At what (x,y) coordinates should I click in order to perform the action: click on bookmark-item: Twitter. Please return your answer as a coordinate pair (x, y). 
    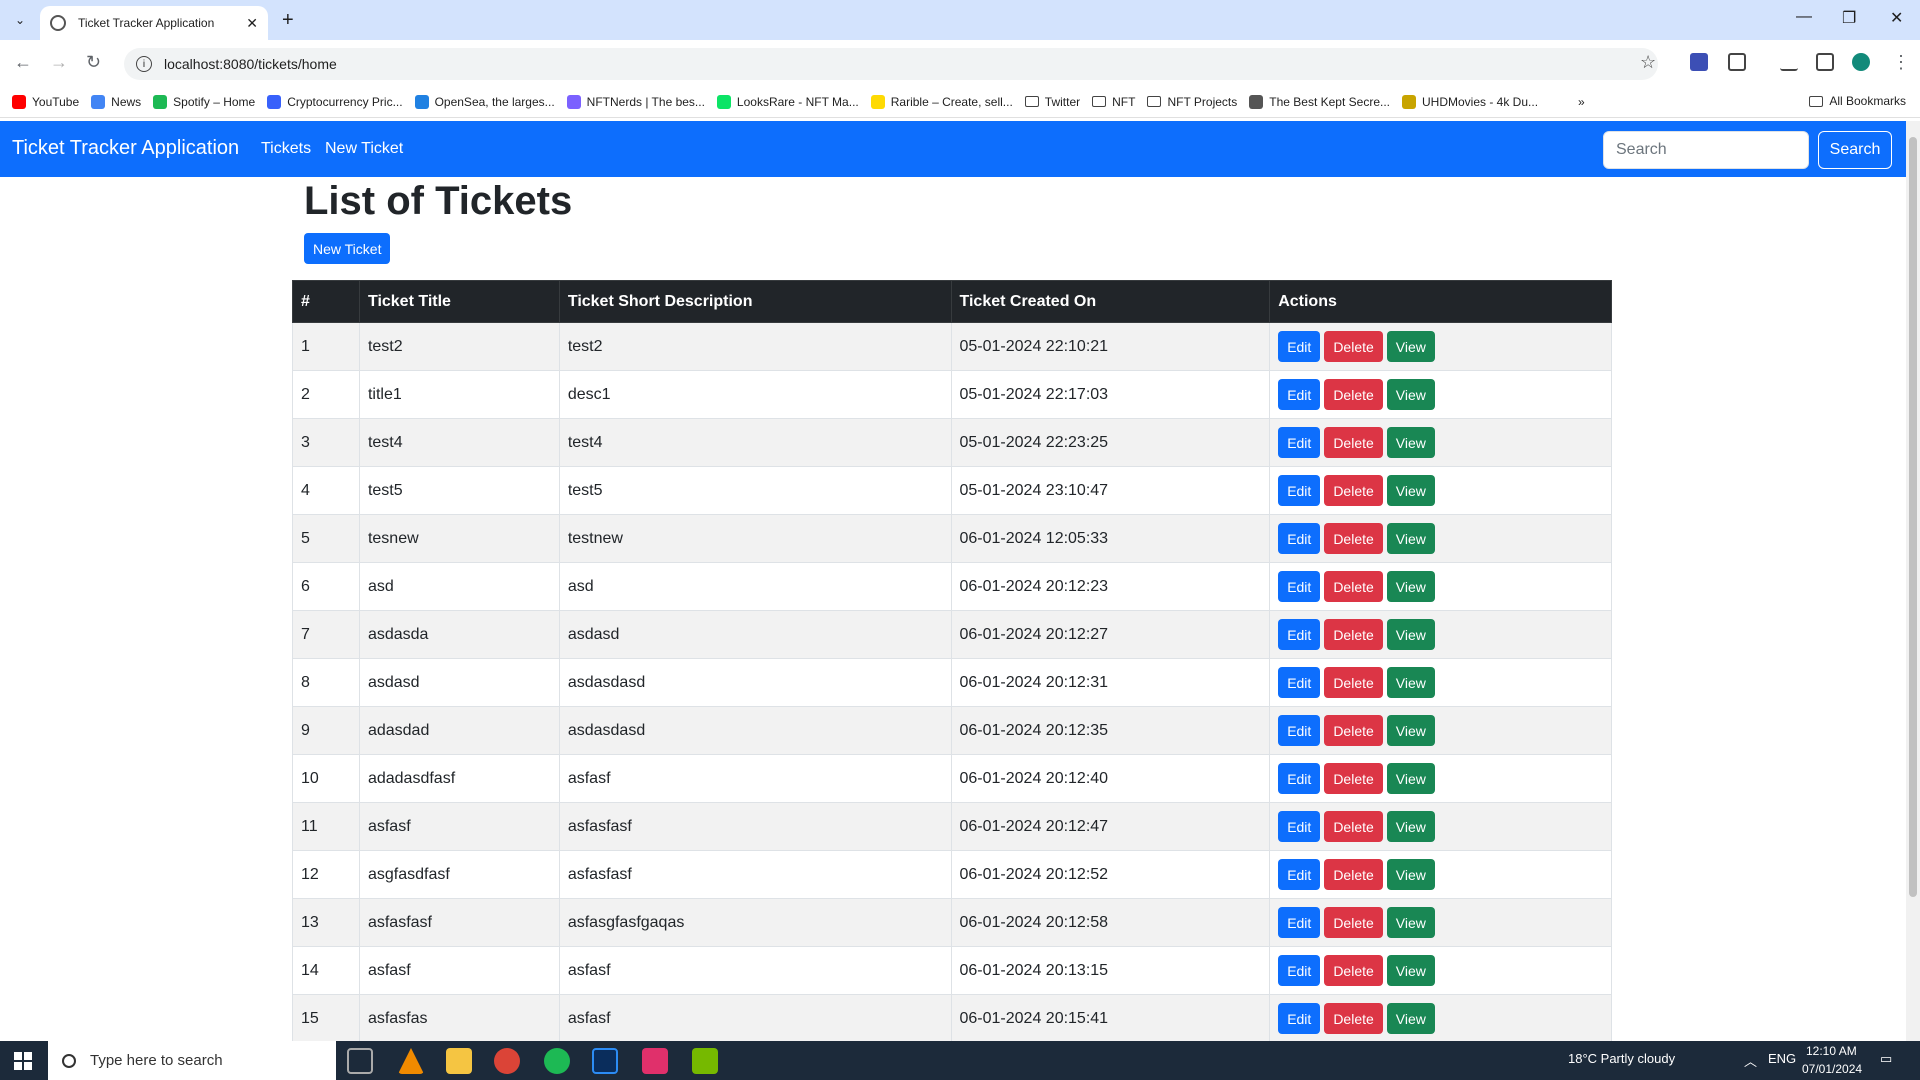
    Looking at the image, I should click on (1052, 102).